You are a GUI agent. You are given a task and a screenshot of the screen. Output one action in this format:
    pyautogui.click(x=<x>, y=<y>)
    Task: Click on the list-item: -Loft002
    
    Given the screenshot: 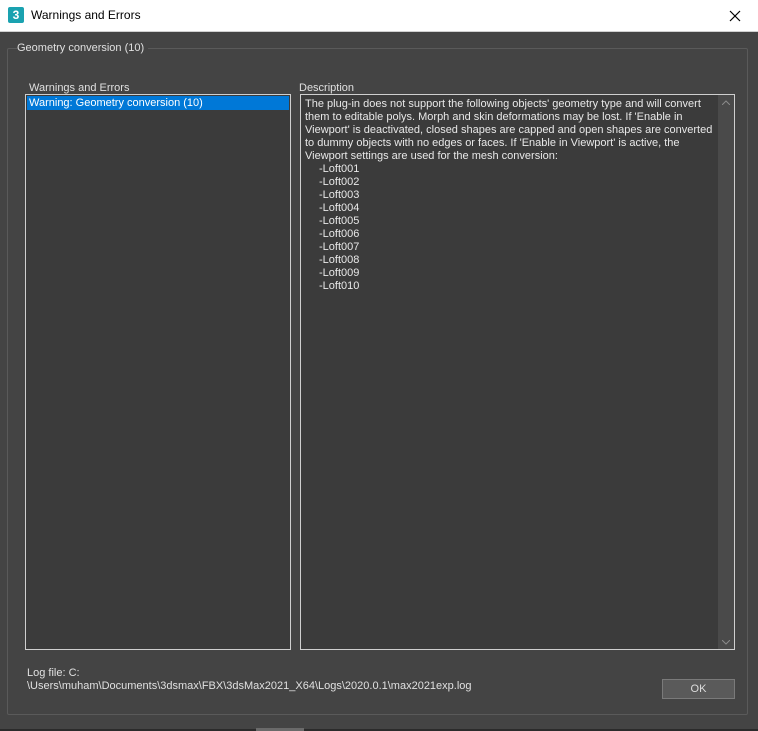 What is the action you would take?
    pyautogui.click(x=339, y=182)
    